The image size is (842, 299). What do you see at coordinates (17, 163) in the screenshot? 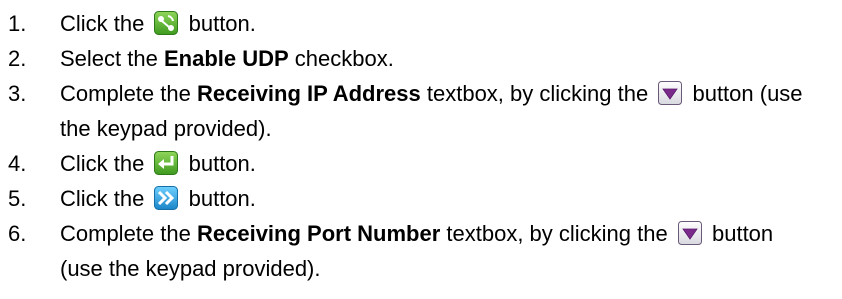
I see `step-number: 4.` at bounding box center [17, 163].